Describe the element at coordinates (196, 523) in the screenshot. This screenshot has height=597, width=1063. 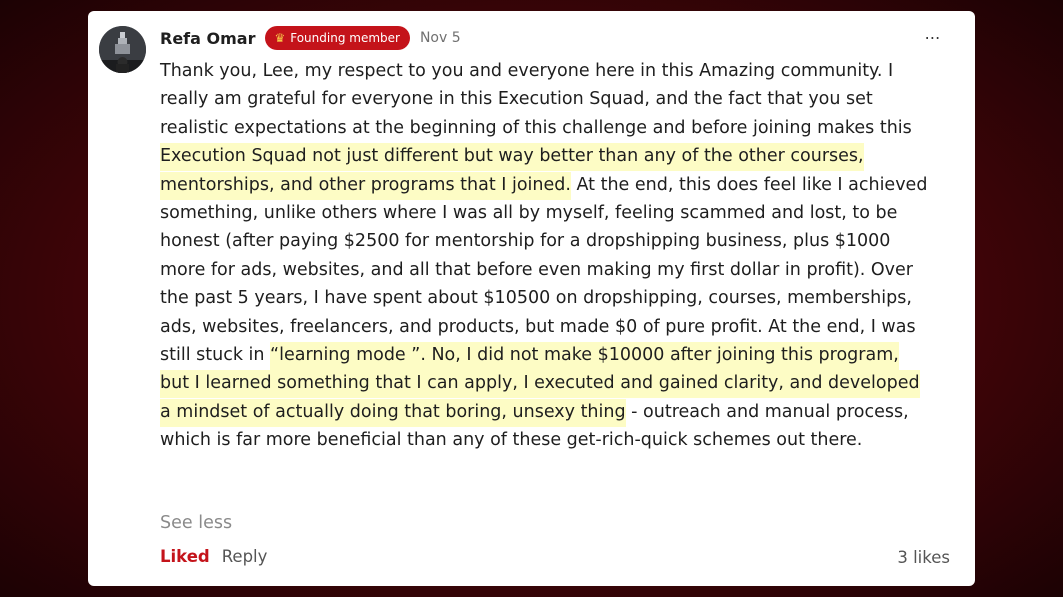
I see `see-less-link: See less` at that location.